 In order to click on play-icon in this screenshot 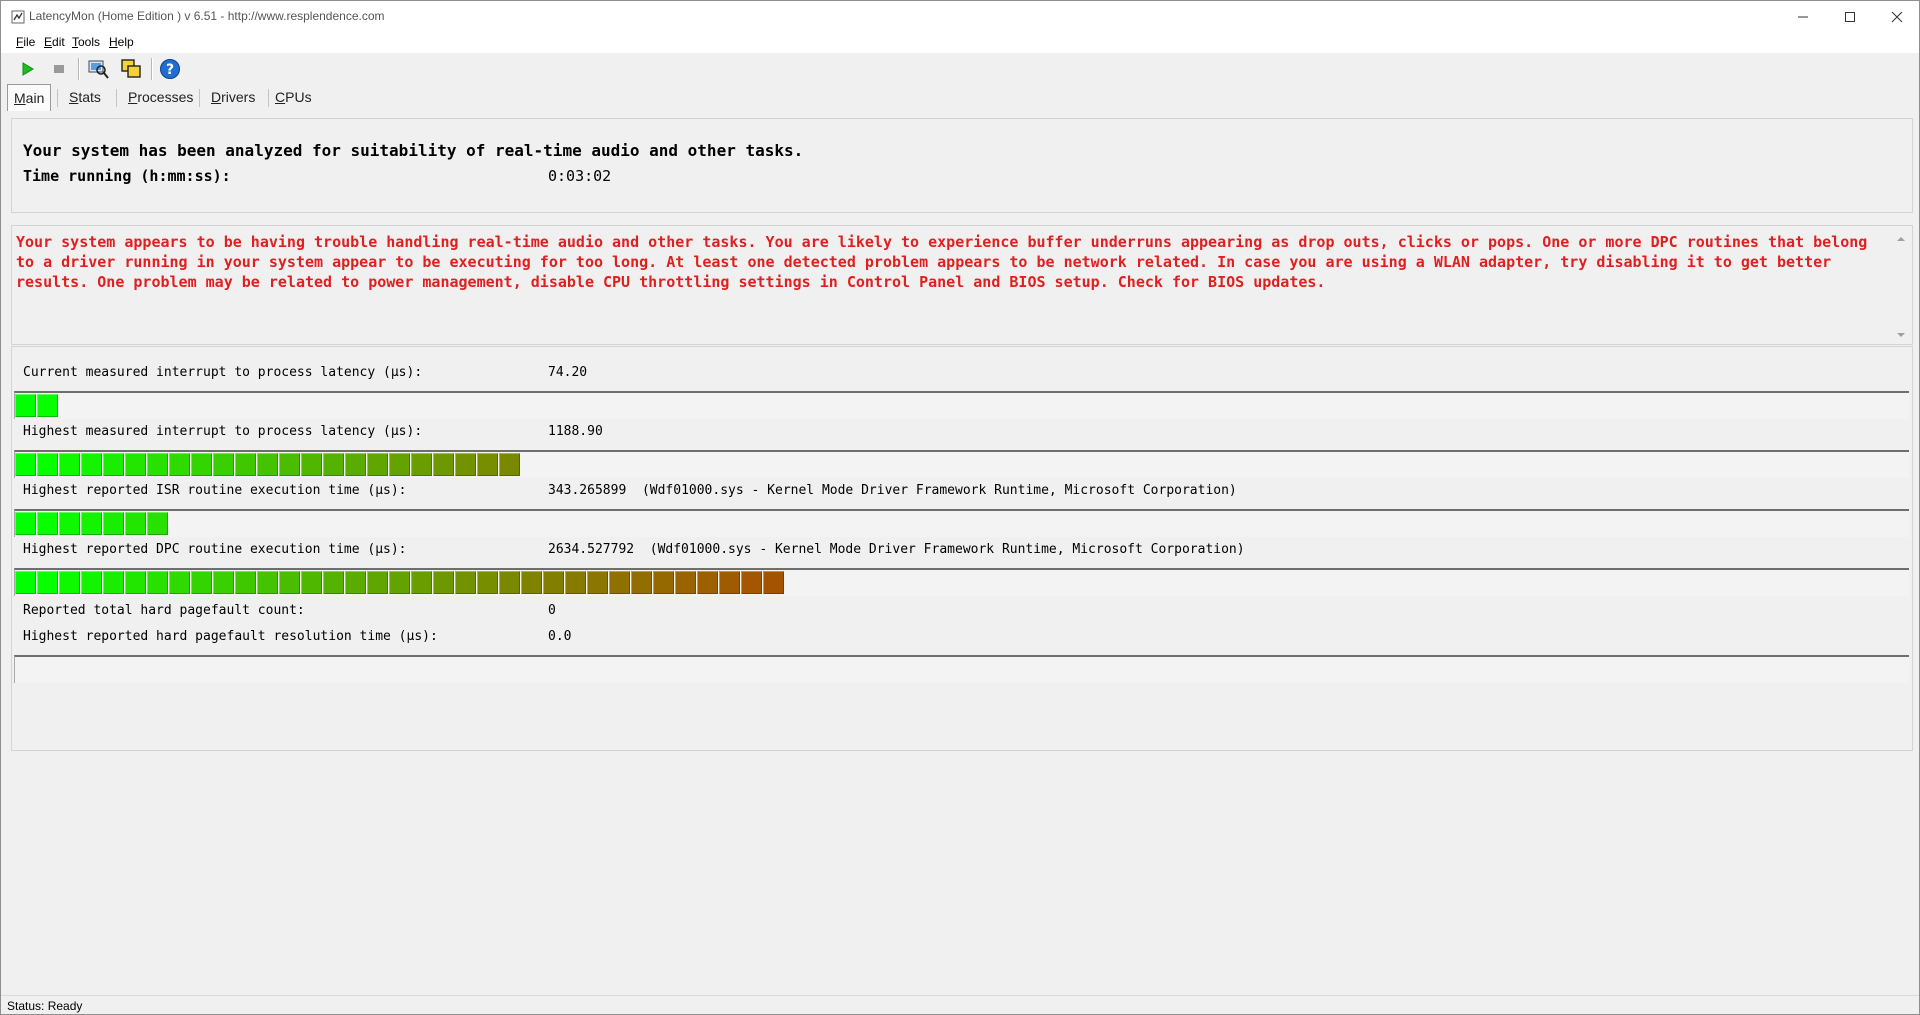, I will do `click(28, 69)`.